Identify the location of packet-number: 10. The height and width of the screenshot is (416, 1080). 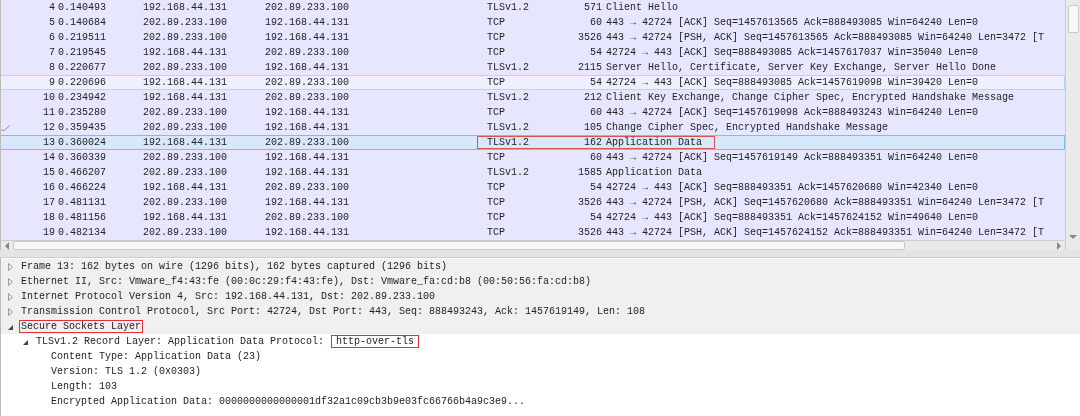
(49, 97).